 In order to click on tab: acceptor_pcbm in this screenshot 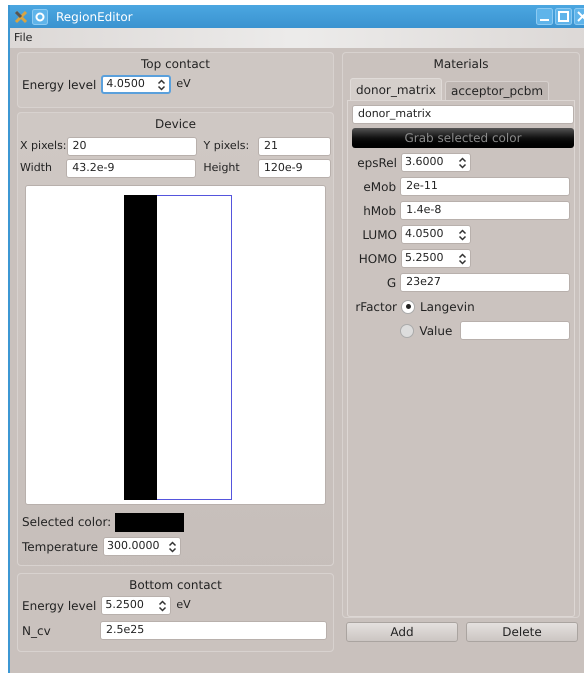, I will do `click(497, 90)`.